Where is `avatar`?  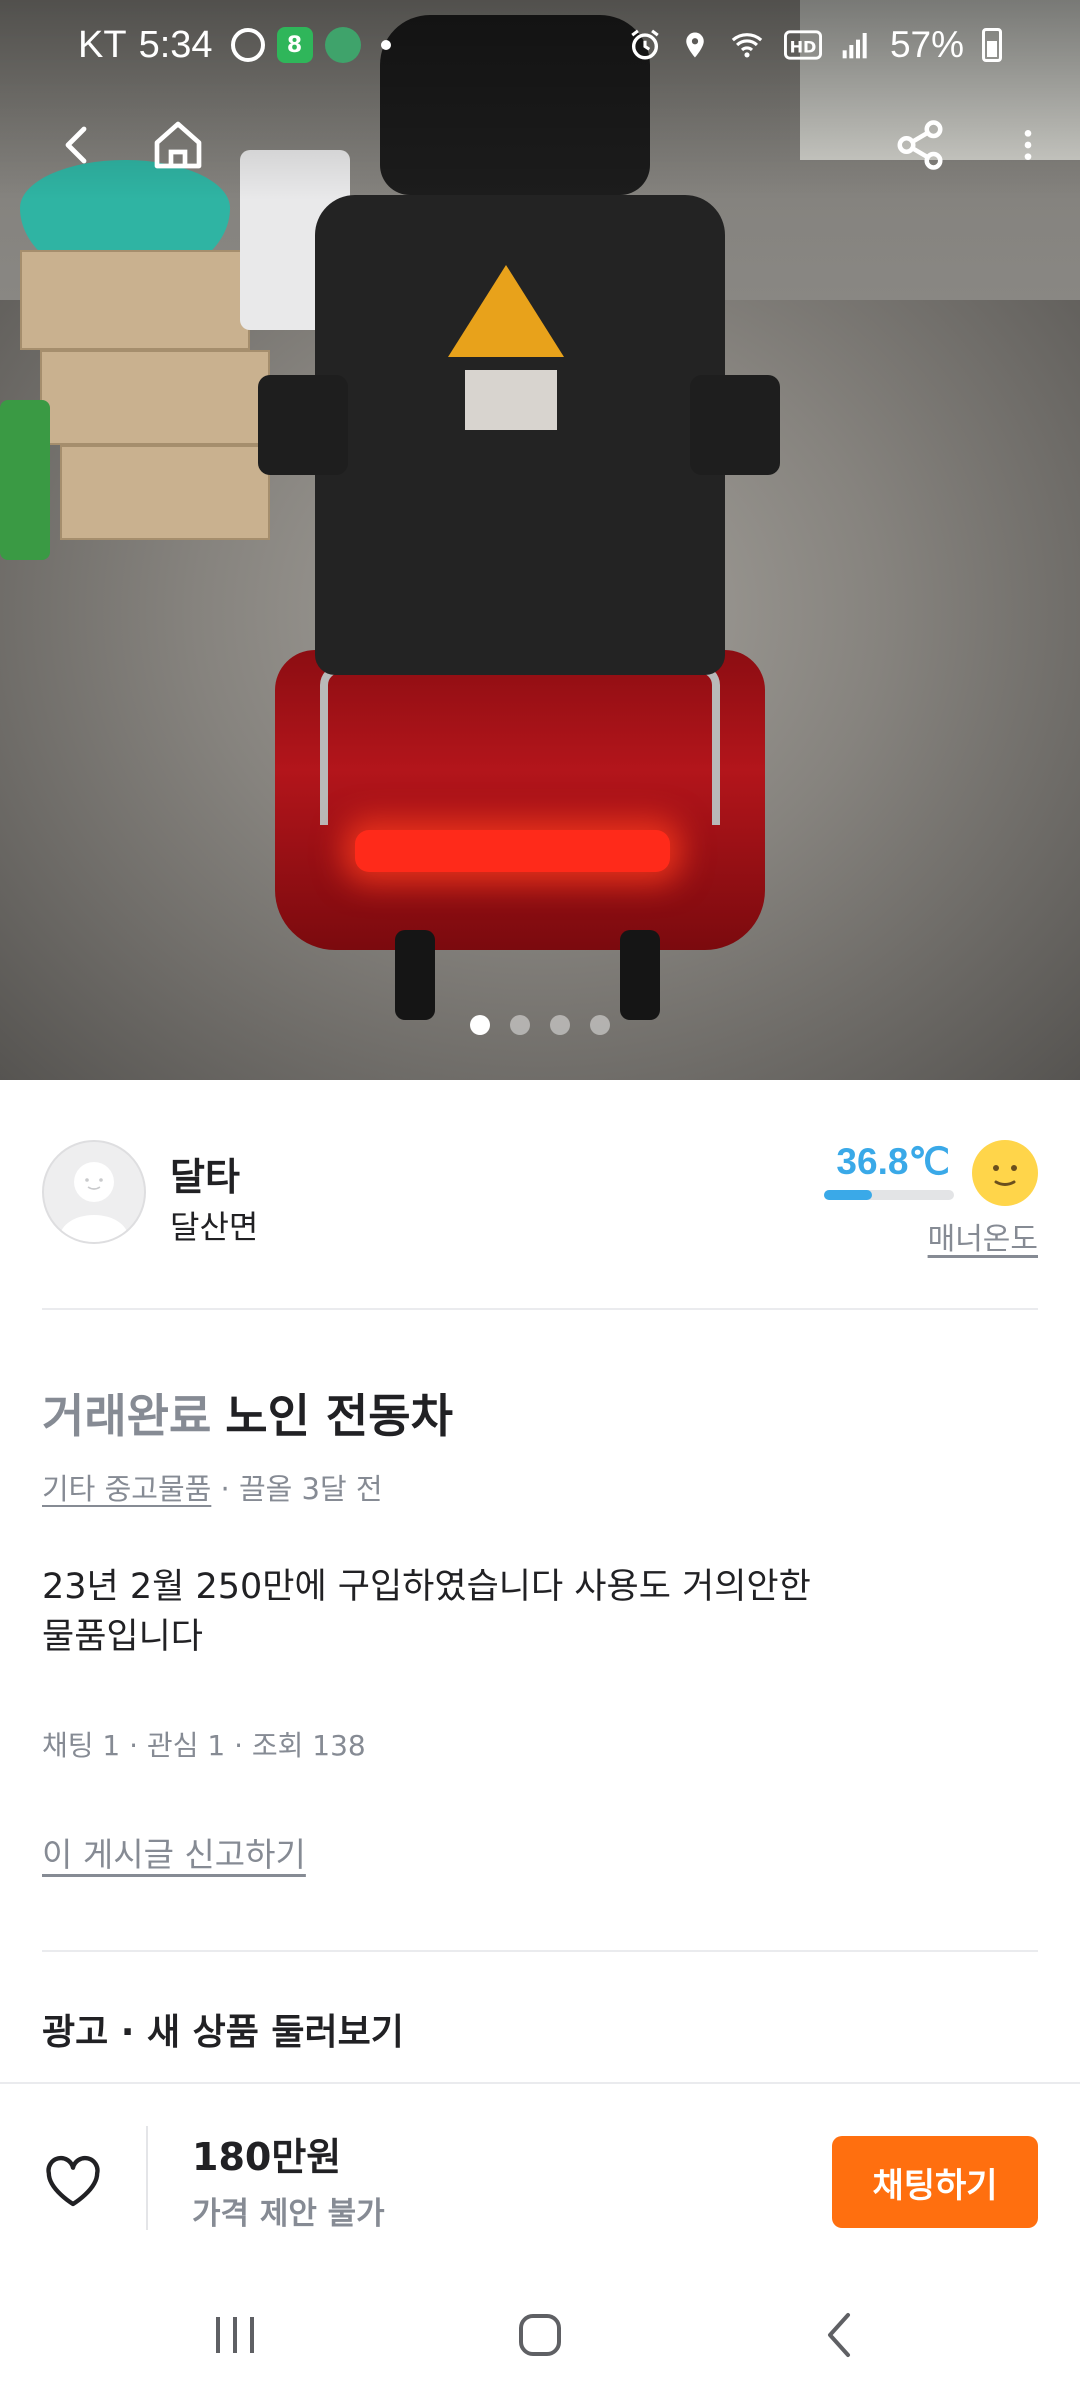 avatar is located at coordinates (94, 1192).